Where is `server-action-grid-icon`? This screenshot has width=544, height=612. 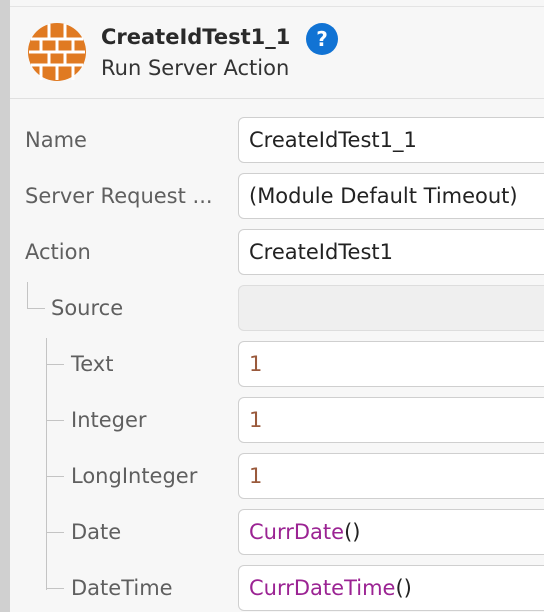
server-action-grid-icon is located at coordinates (57, 52).